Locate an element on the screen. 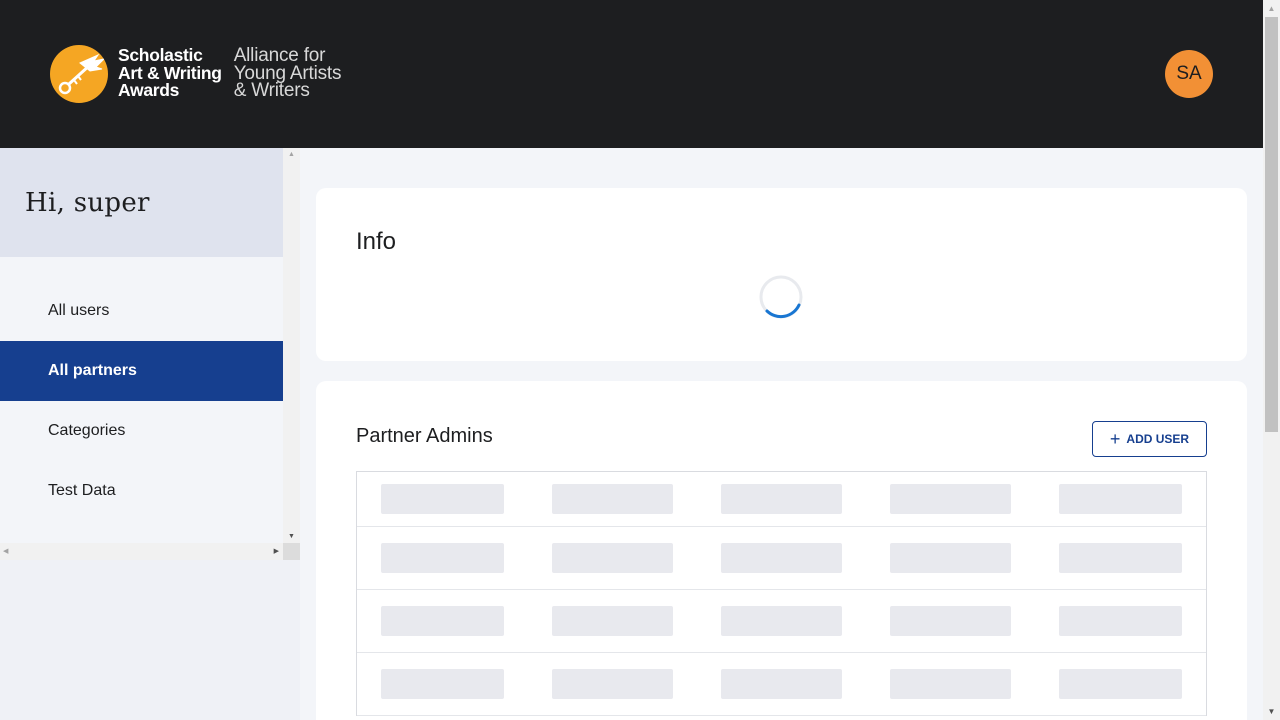 Image resolution: width=1280 pixels, height=720 pixels. sidebar-horizontal-scrollbar: ◀ ▶ is located at coordinates (141, 551).